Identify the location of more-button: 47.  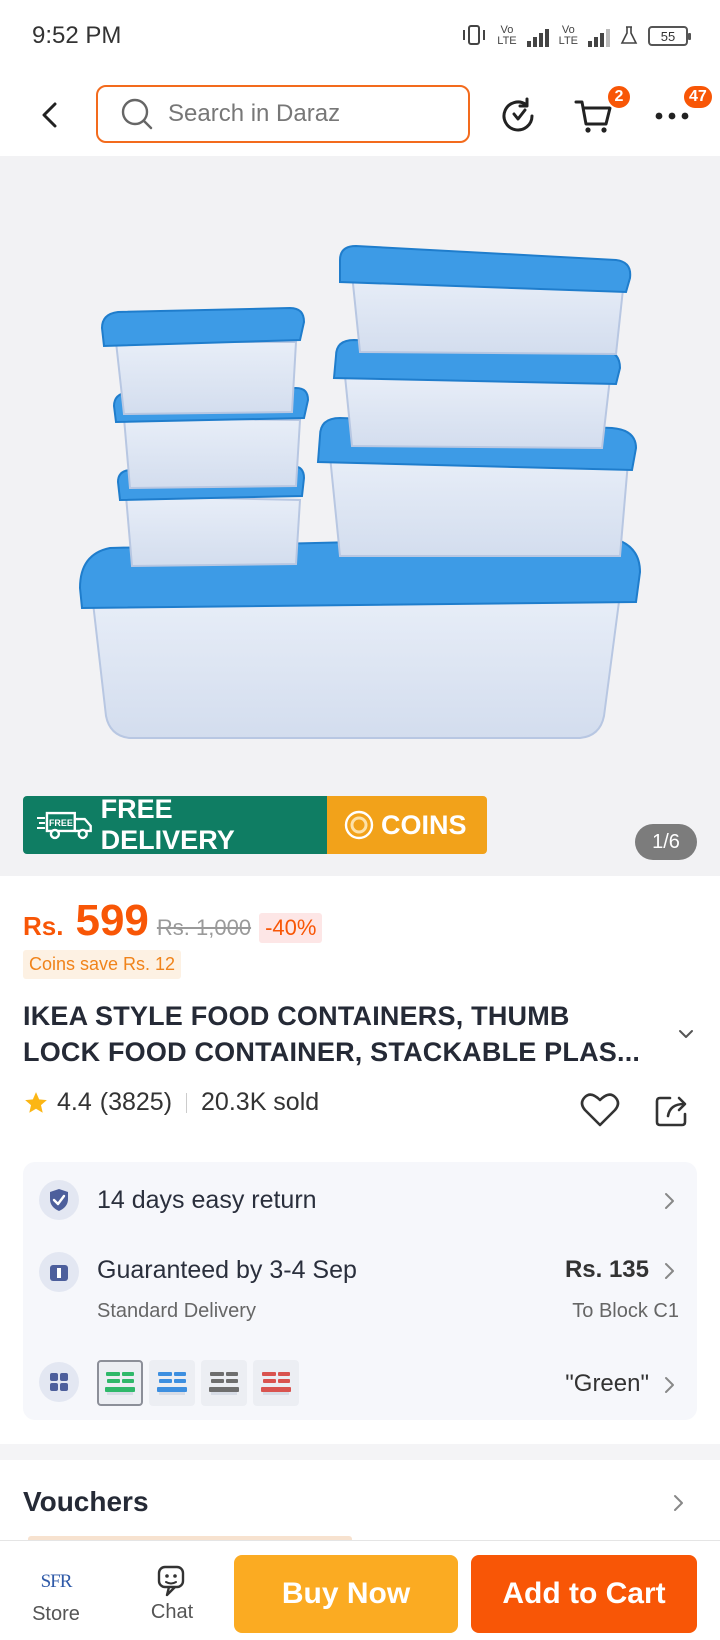
(682, 111).